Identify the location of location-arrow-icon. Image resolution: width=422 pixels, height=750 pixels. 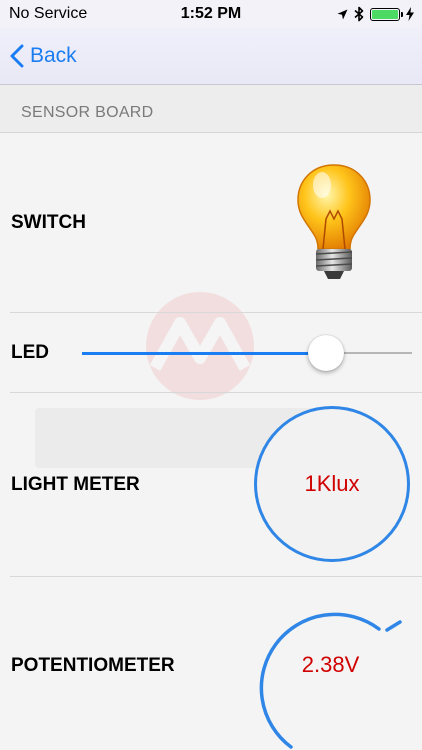
(342, 14).